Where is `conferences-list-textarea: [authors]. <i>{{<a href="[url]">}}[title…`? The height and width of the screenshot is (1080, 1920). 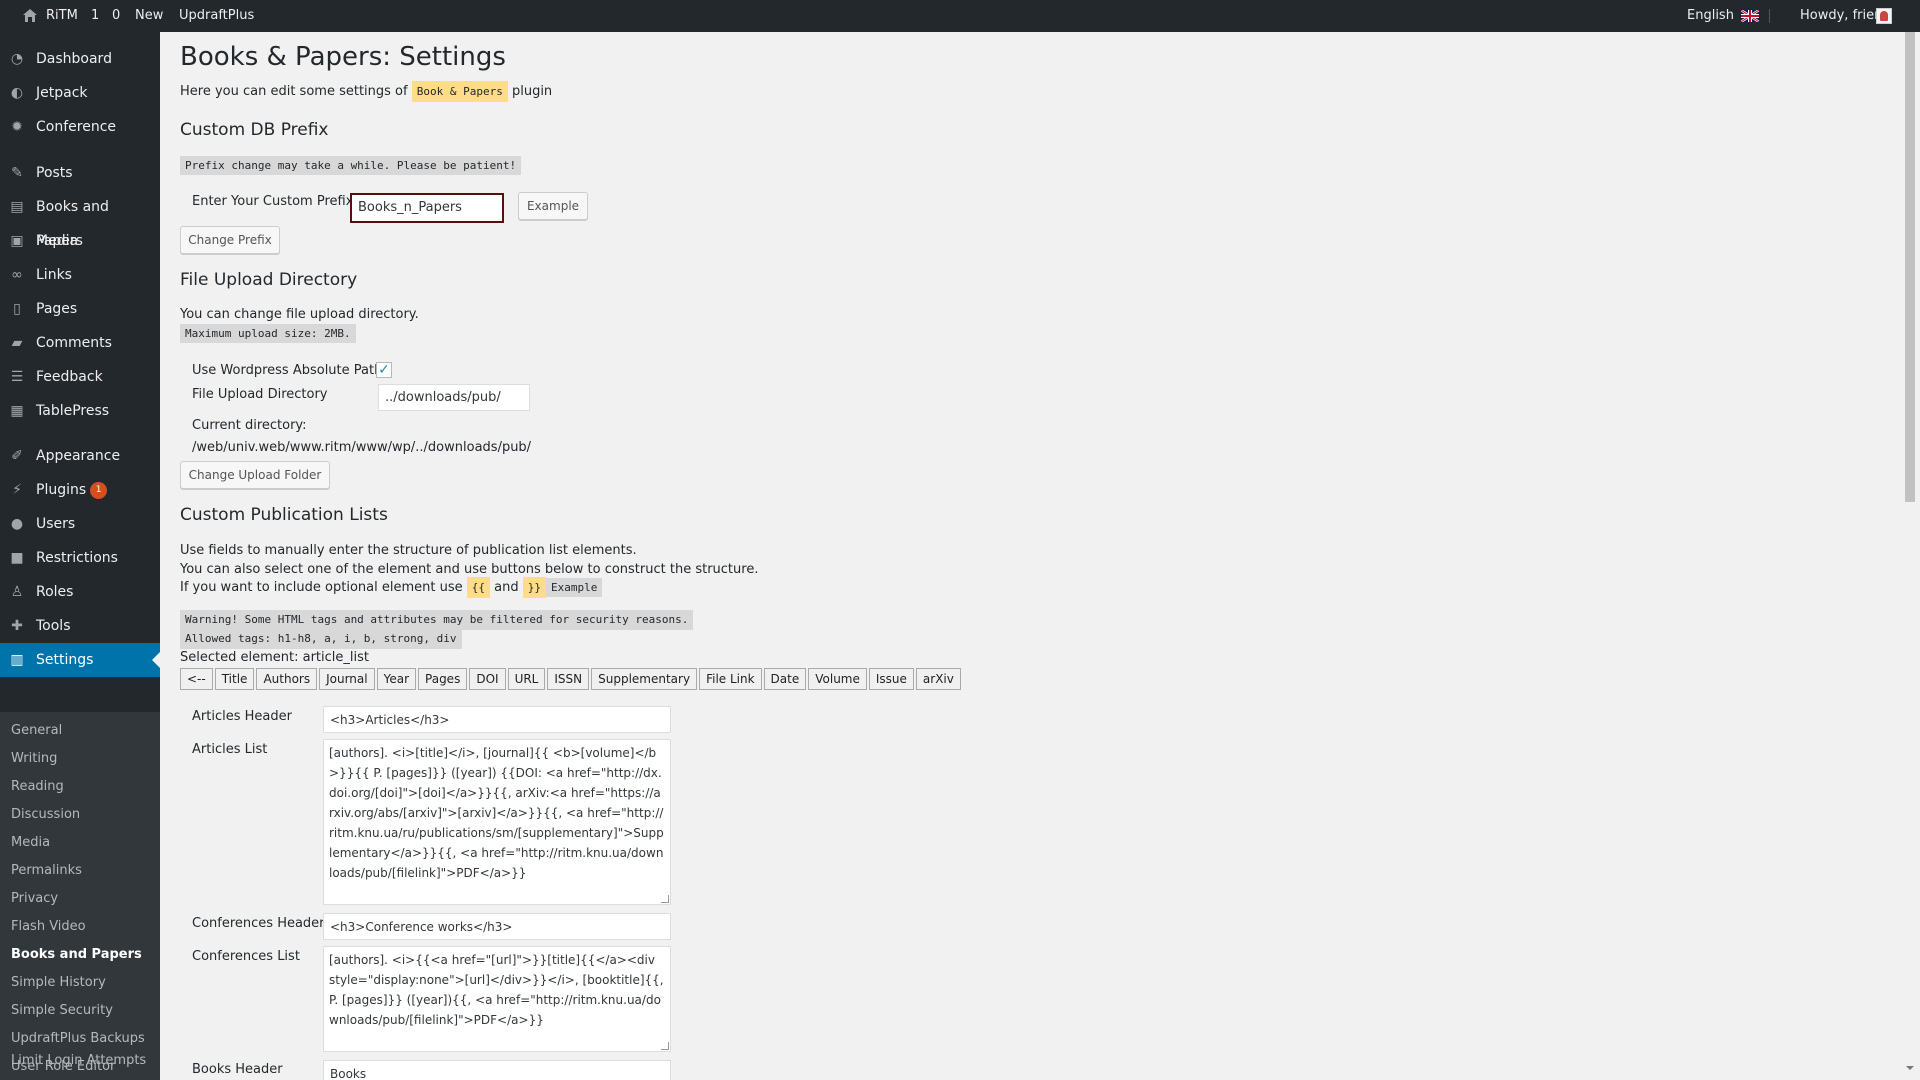 conferences-list-textarea: [authors]. <i>{{<a href="[url]">}}[title… is located at coordinates (497, 999).